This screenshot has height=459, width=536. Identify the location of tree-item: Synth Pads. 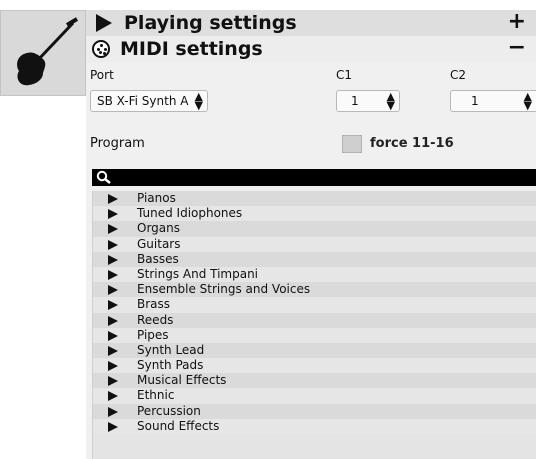
(314, 366).